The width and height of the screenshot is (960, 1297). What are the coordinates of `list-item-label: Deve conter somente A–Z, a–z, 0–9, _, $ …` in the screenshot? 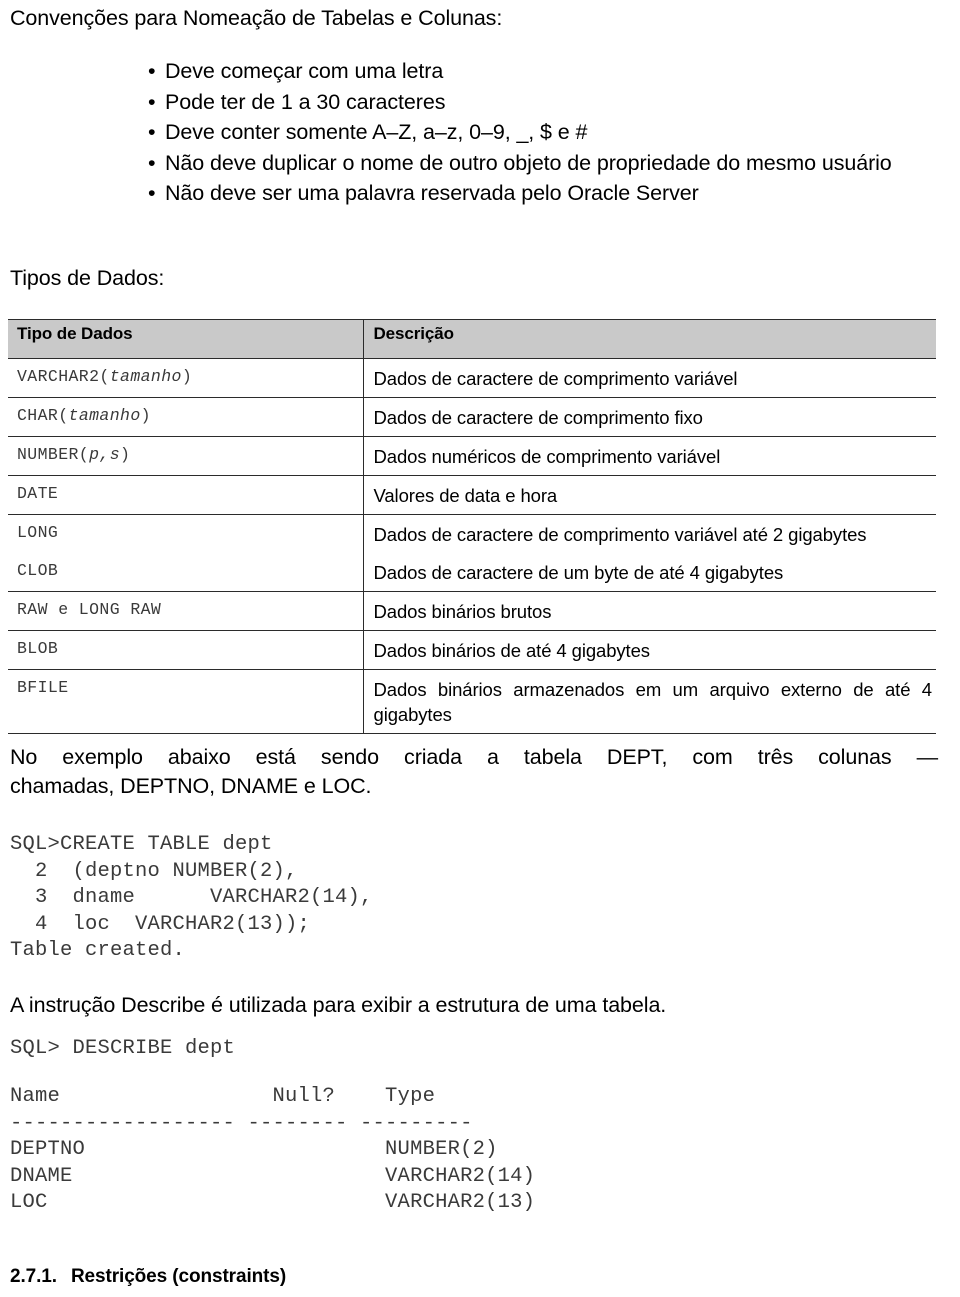 It's located at (376, 132).